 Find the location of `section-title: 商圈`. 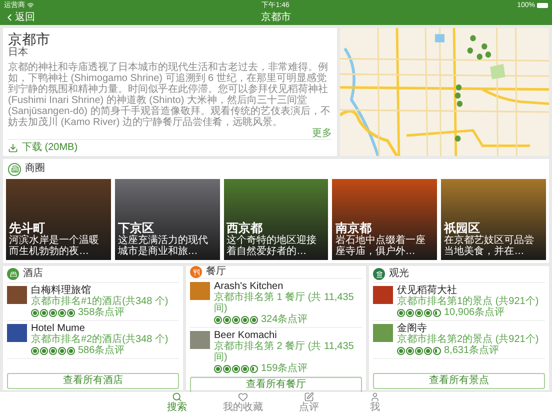

section-title: 商圈 is located at coordinates (35, 169).